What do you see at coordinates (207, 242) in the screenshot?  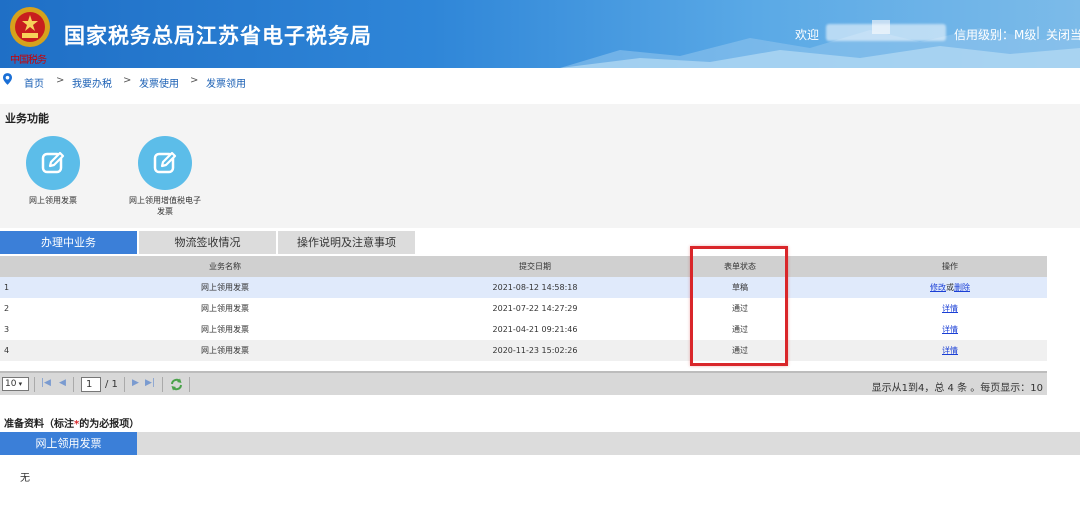 I see `tab-logistics: 物流签收情况` at bounding box center [207, 242].